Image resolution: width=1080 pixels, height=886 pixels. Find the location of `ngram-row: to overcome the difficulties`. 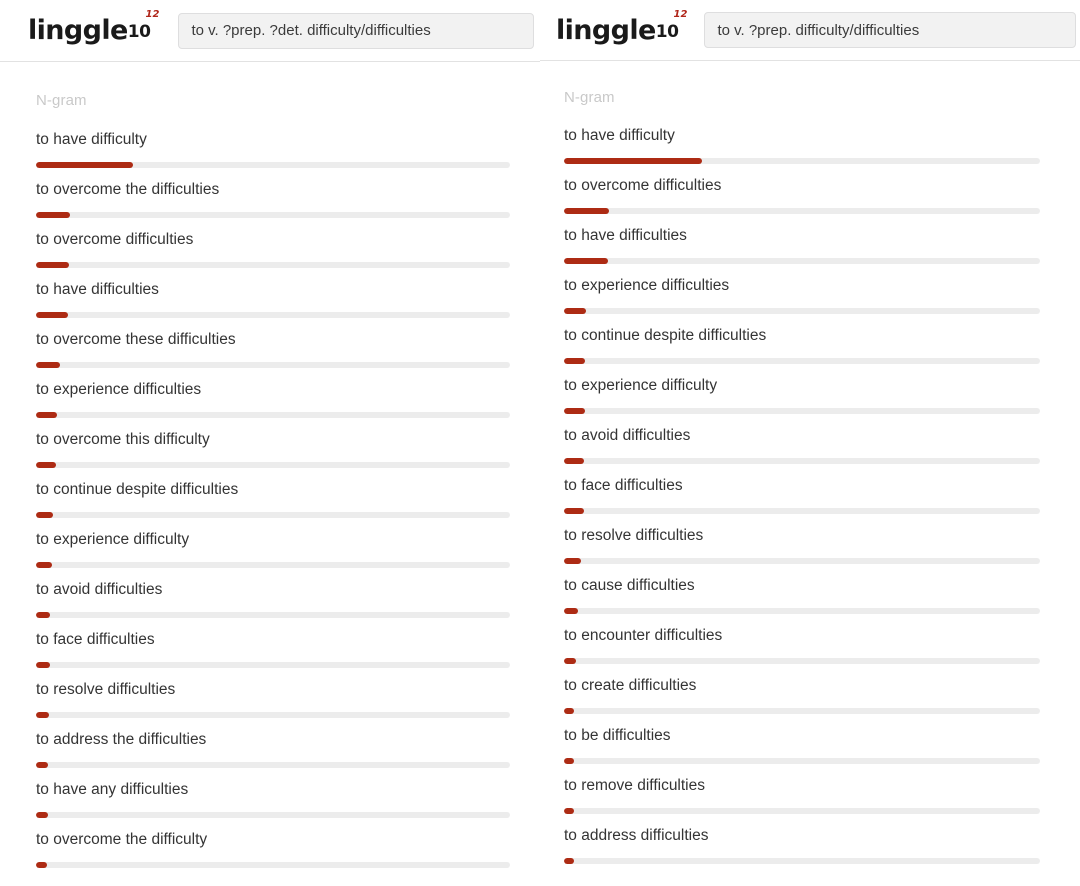

ngram-row: to overcome the difficulties is located at coordinates (273, 206).